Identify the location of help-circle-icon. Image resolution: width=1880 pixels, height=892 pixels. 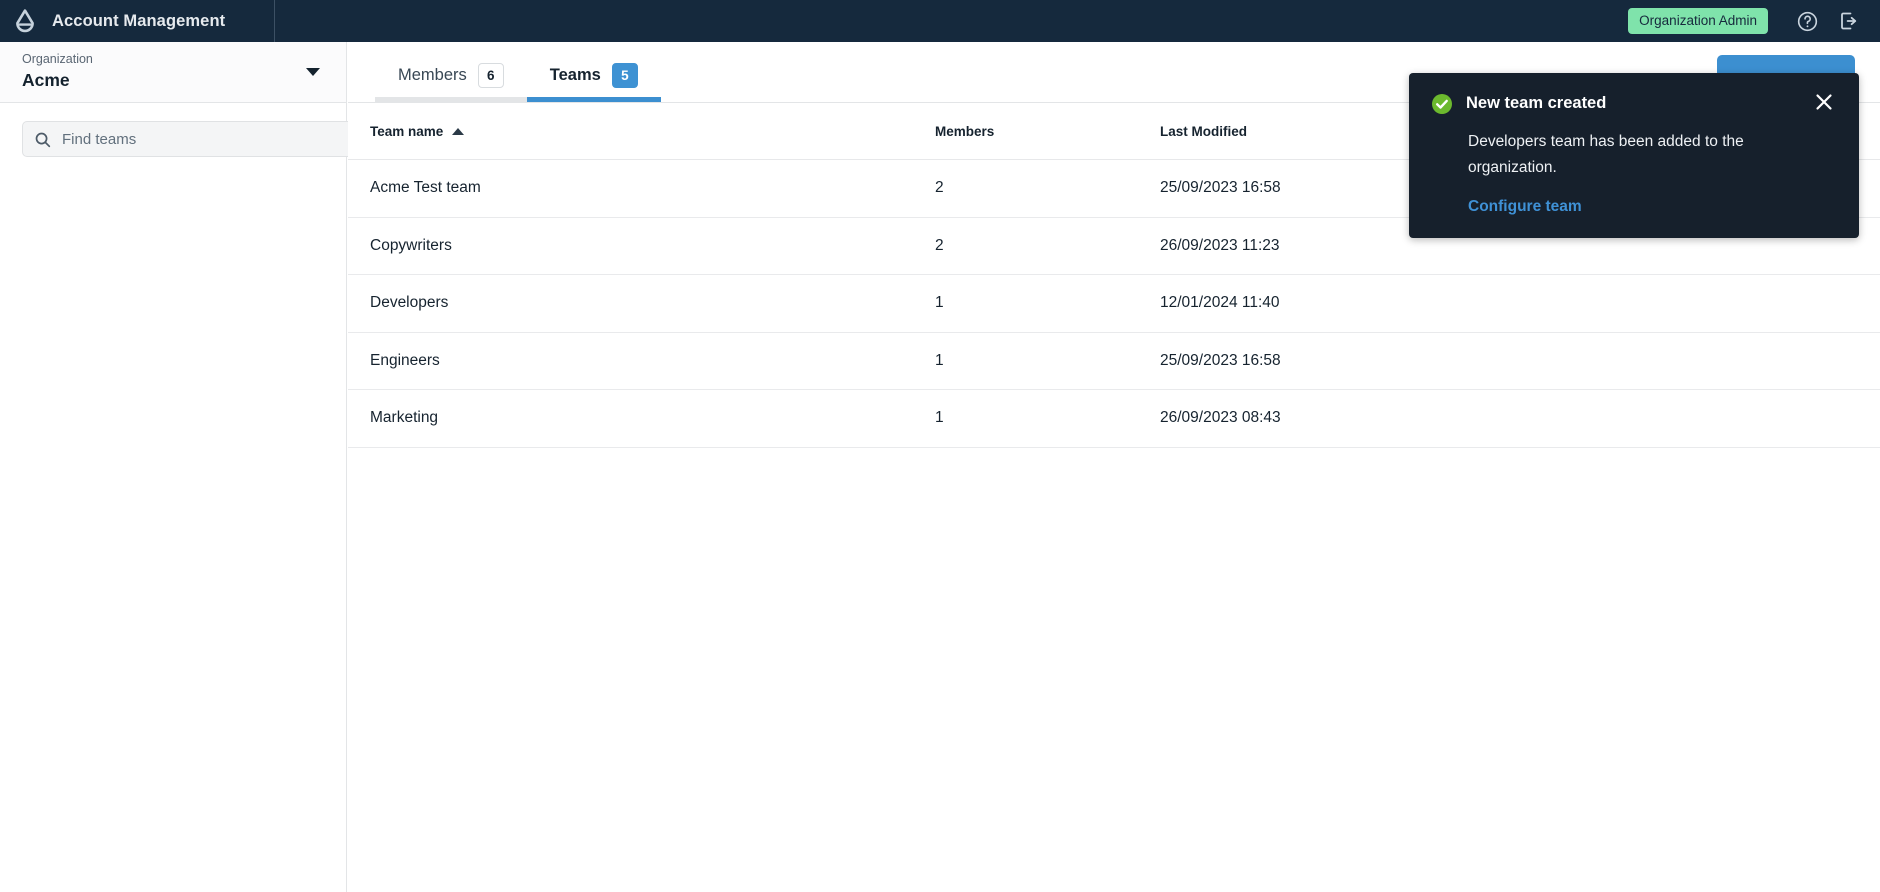
(1807, 21).